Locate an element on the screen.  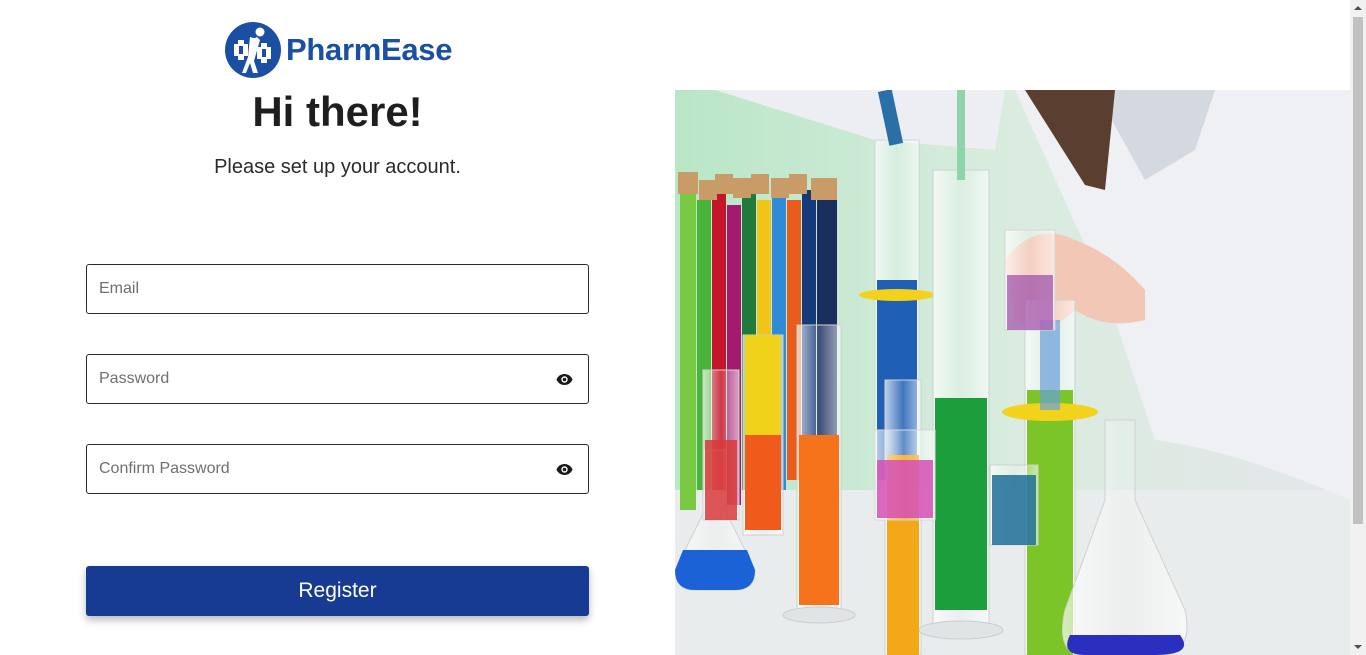
email-field-container is located at coordinates (337, 289).